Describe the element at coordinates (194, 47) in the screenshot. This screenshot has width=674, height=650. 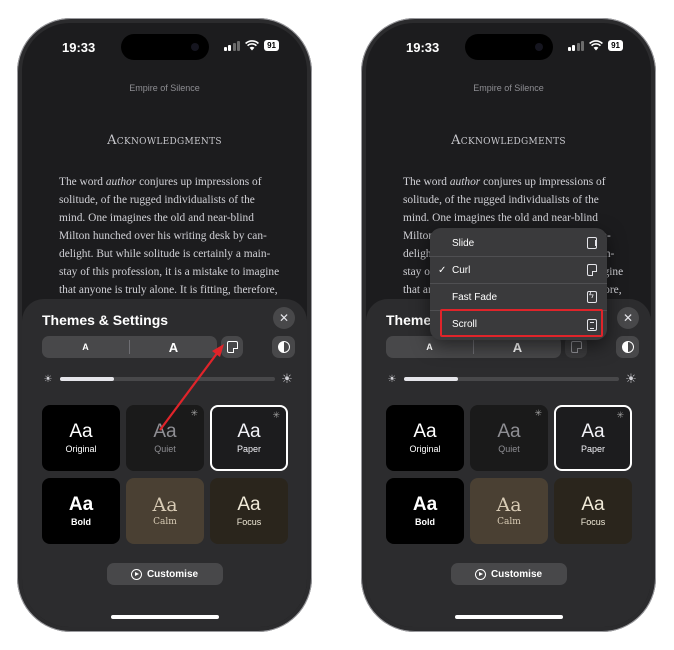
I see `camera-icon` at that location.